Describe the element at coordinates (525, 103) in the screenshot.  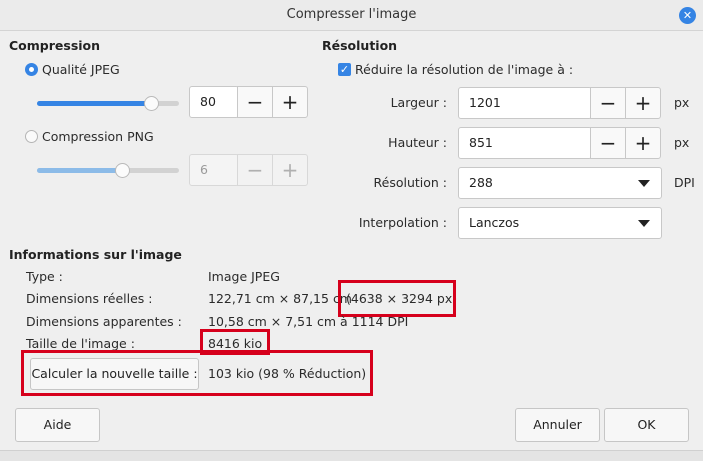
I see `width-input: 1201` at that location.